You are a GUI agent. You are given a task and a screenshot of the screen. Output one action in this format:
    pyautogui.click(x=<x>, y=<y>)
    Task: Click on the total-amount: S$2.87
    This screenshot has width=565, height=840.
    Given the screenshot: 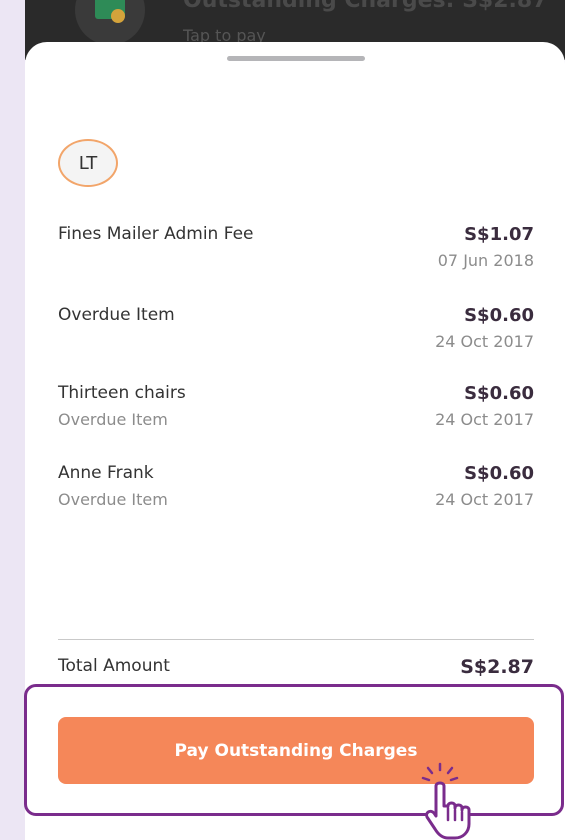 What is the action you would take?
    pyautogui.click(x=497, y=667)
    